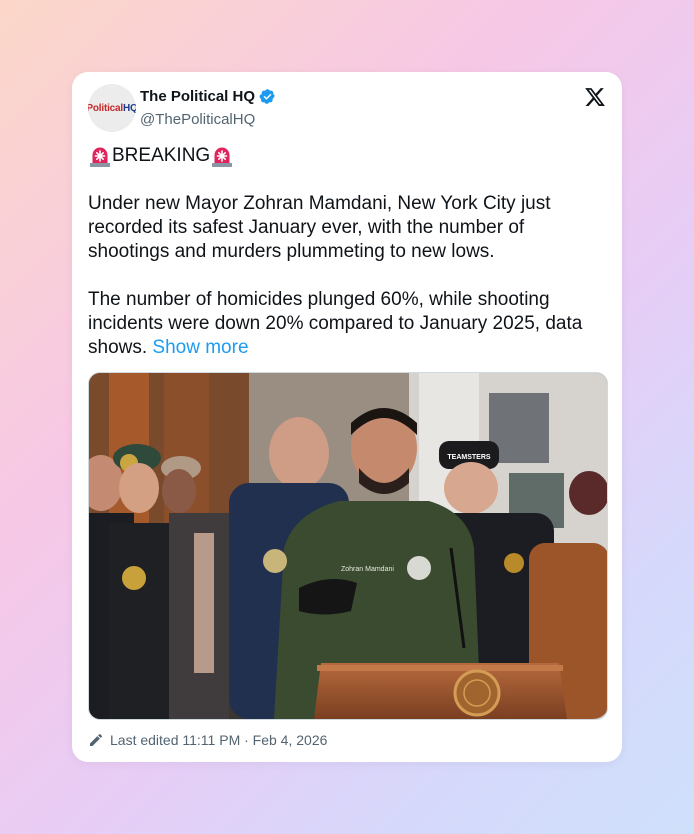 This screenshot has height=834, width=694. What do you see at coordinates (161, 155) in the screenshot?
I see `headline-text: BREAKING` at bounding box center [161, 155].